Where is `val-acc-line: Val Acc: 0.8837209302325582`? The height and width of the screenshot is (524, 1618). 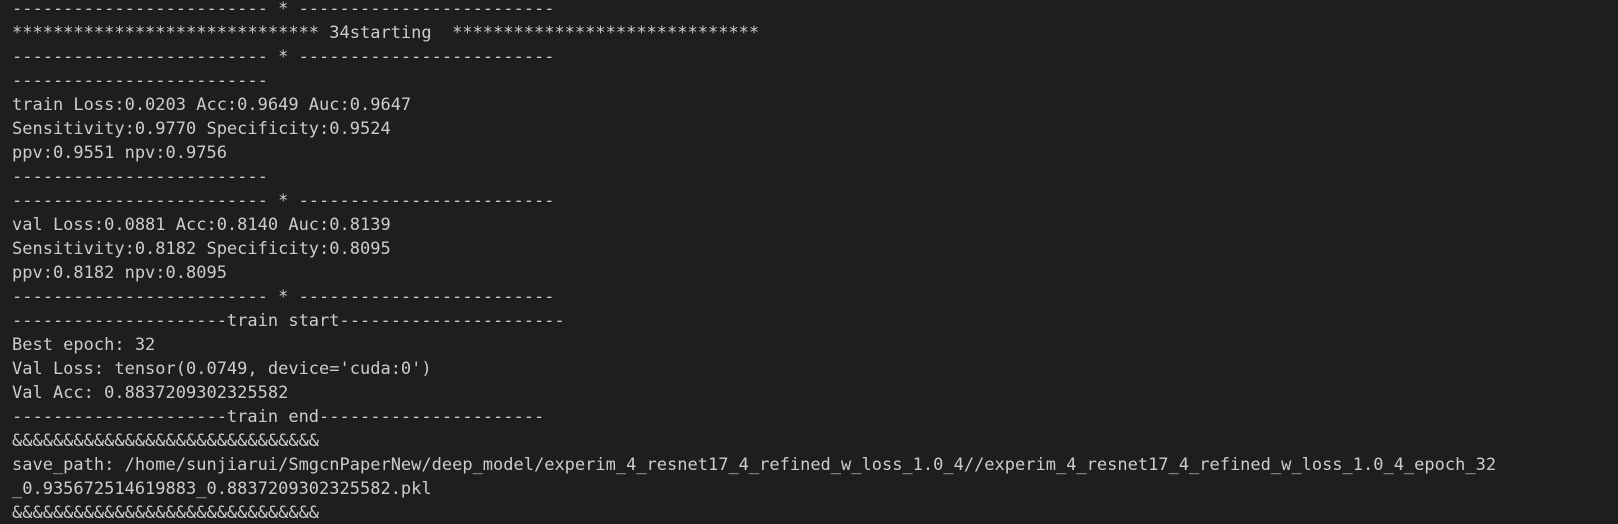 val-acc-line: Val Acc: 0.8837209302325582 is located at coordinates (150, 393).